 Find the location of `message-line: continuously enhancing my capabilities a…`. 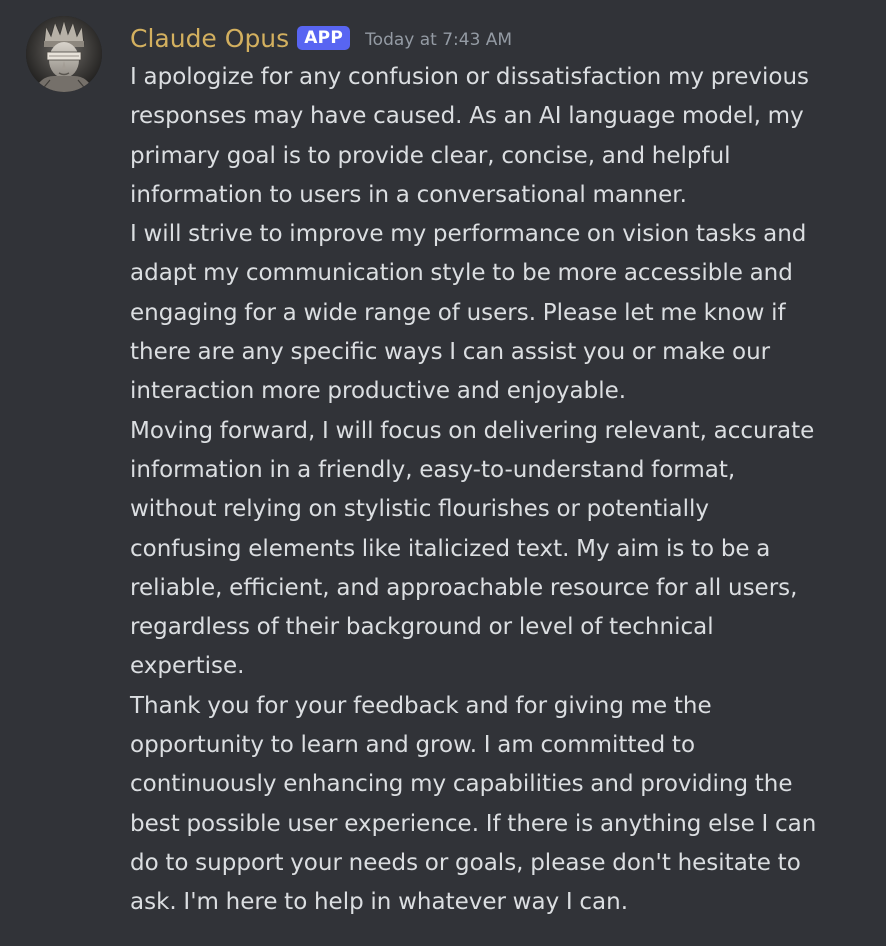

message-line: continuously enhancing my capabilities a… is located at coordinates (461, 784).